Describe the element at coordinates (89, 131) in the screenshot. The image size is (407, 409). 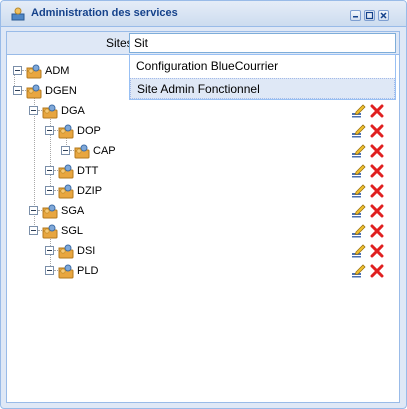
I see `tree-node-label: DOP` at that location.